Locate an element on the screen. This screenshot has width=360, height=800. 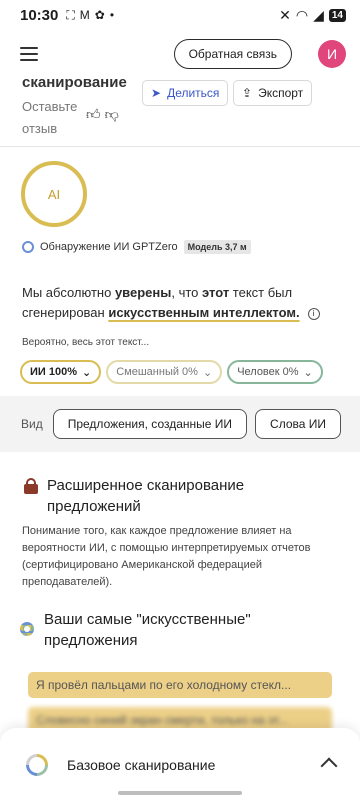
basic-scan-label: Базовое сканирование is located at coordinates (141, 765).